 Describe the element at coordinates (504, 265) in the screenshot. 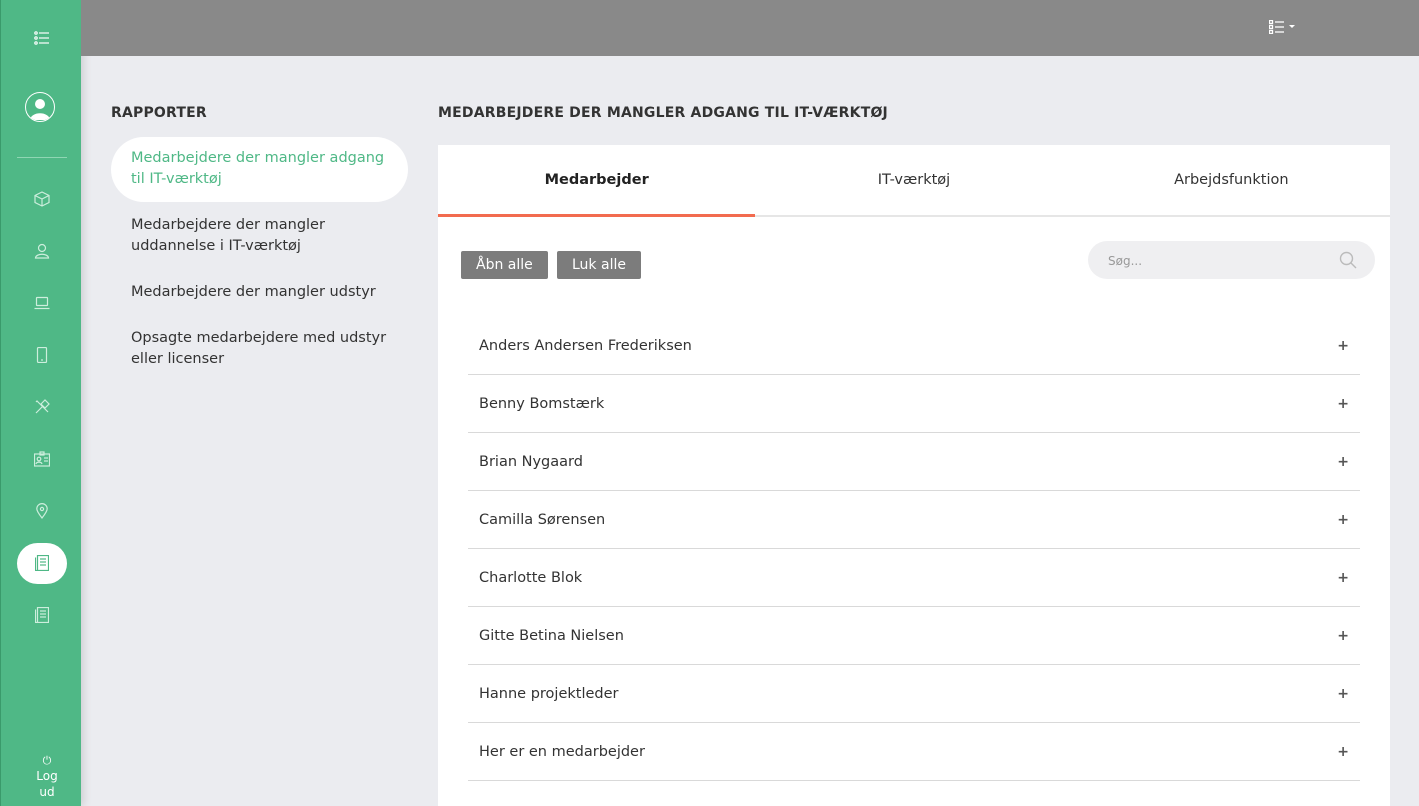

I see `open-all-button: Åbn alle` at that location.